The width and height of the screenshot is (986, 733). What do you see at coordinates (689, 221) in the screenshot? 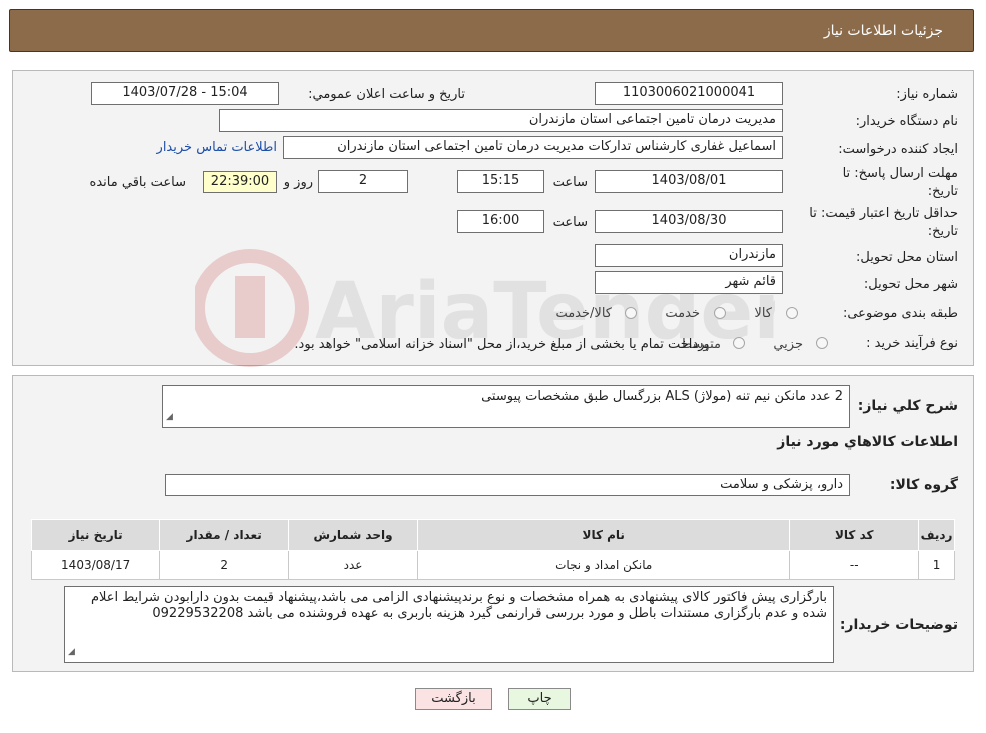
I see `validity-date-field: 1403/08/30` at bounding box center [689, 221].